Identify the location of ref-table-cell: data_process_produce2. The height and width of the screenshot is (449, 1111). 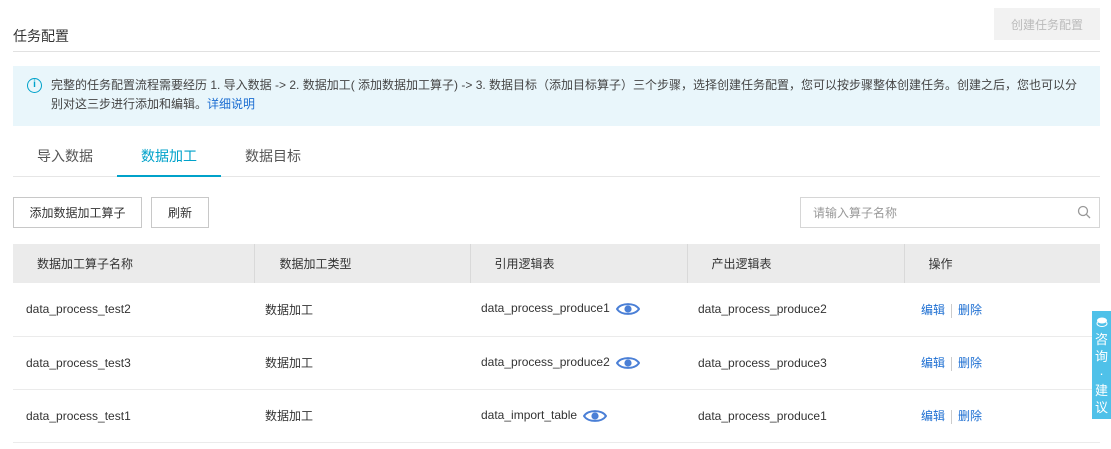
(578, 363).